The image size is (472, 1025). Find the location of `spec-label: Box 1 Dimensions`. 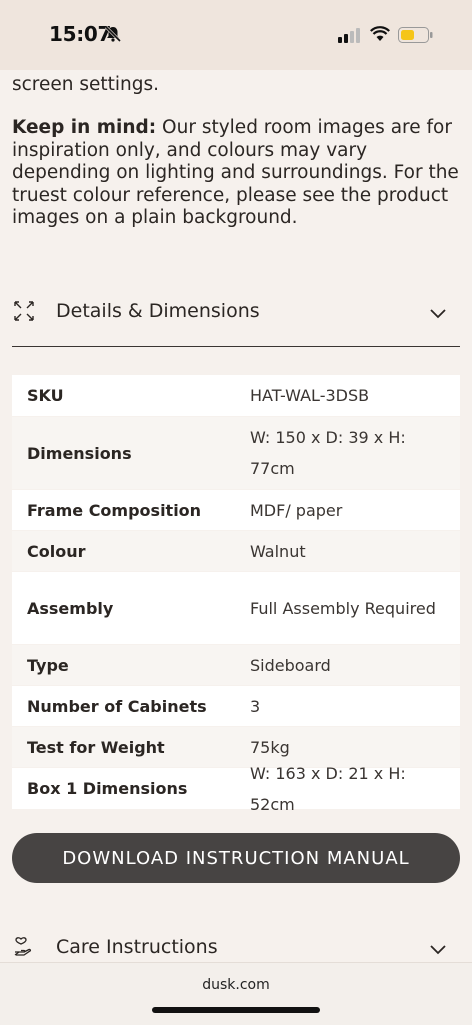

spec-label: Box 1 Dimensions is located at coordinates (107, 788).